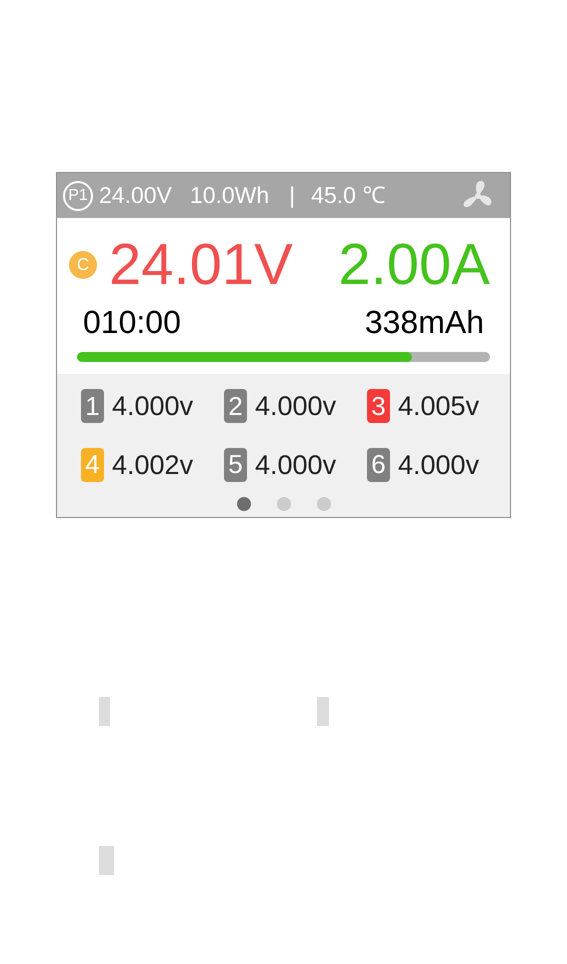  Describe the element at coordinates (424, 322) in the screenshot. I see `charged-capacity: 338mAh` at that location.